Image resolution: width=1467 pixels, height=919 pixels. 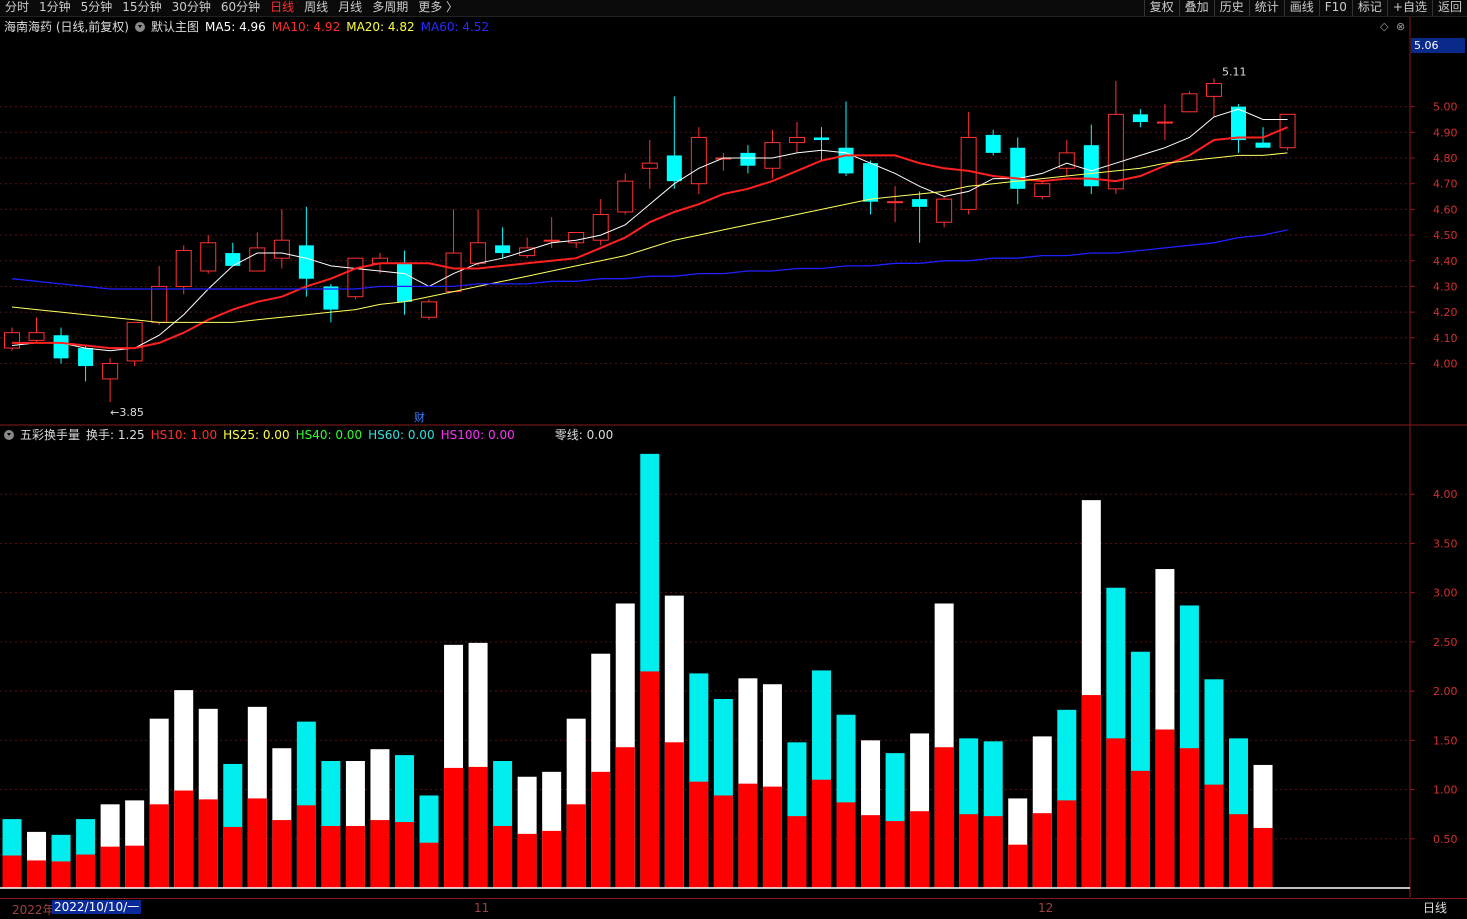 I want to click on zero-label: 零线: 0.00, so click(x=584, y=435).